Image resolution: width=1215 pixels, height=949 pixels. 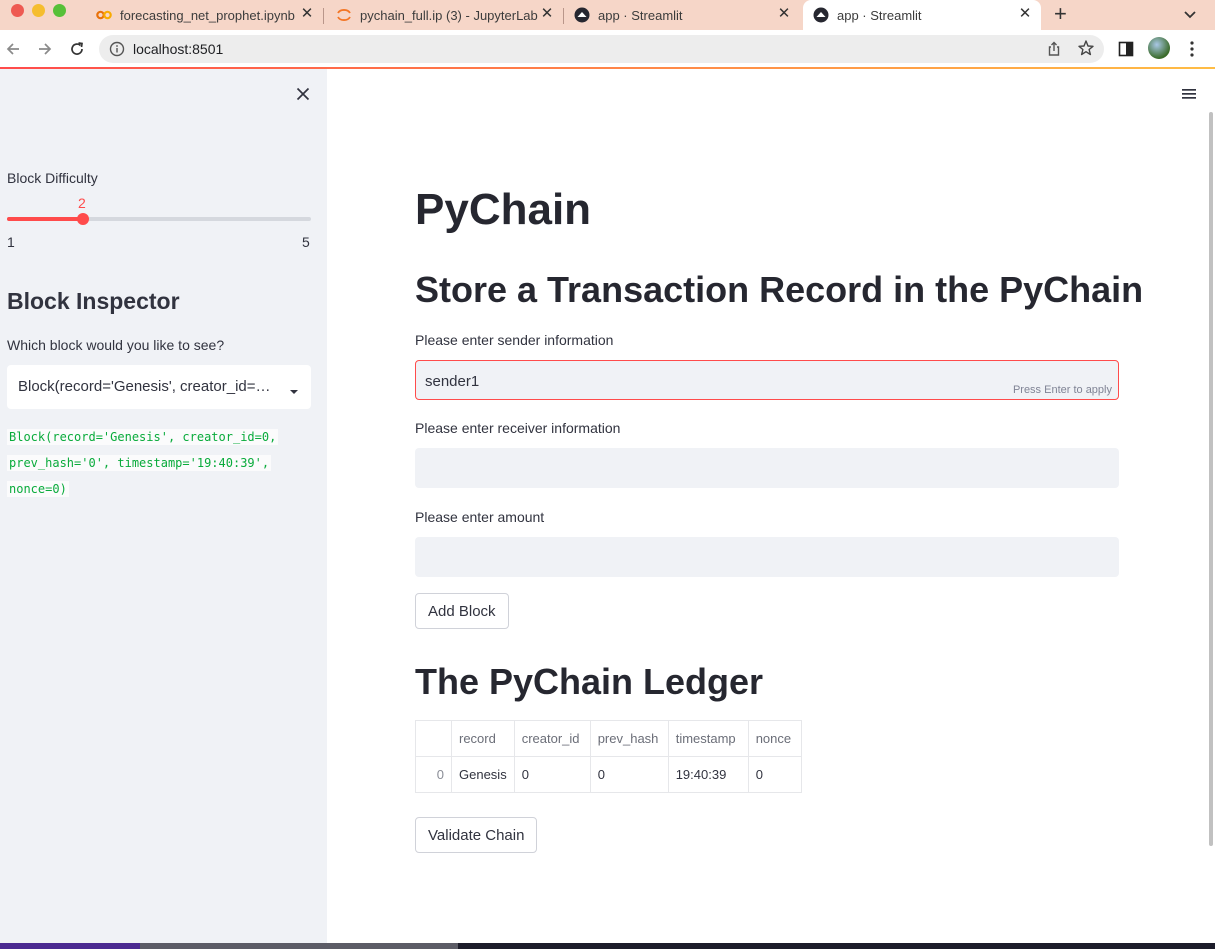 What do you see at coordinates (1086, 48) in the screenshot?
I see `bookmark-star-icon` at bounding box center [1086, 48].